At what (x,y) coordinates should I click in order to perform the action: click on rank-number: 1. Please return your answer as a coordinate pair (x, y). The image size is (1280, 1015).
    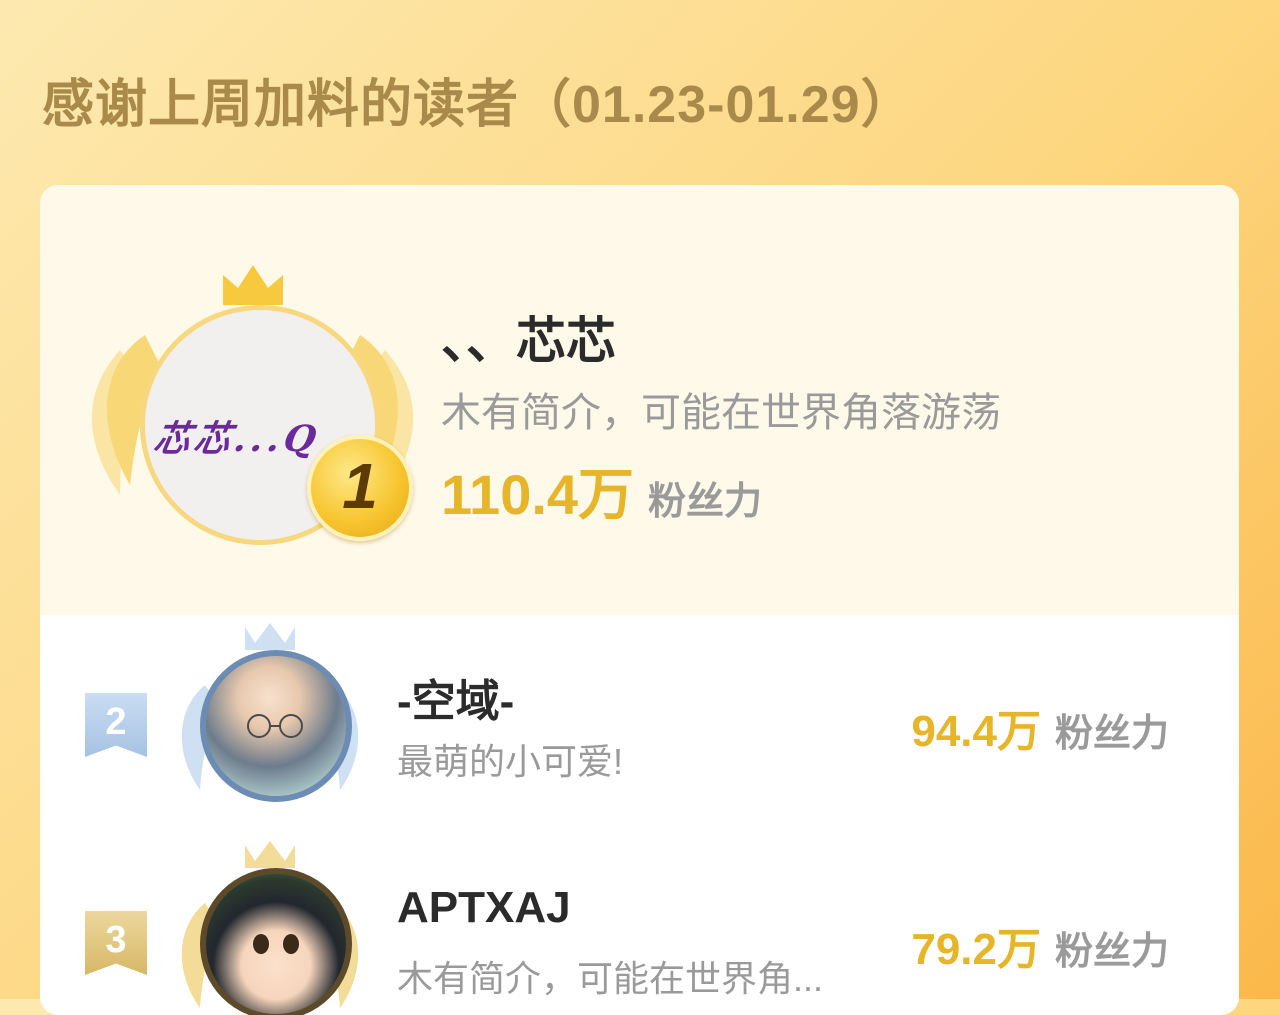
    Looking at the image, I should click on (360, 486).